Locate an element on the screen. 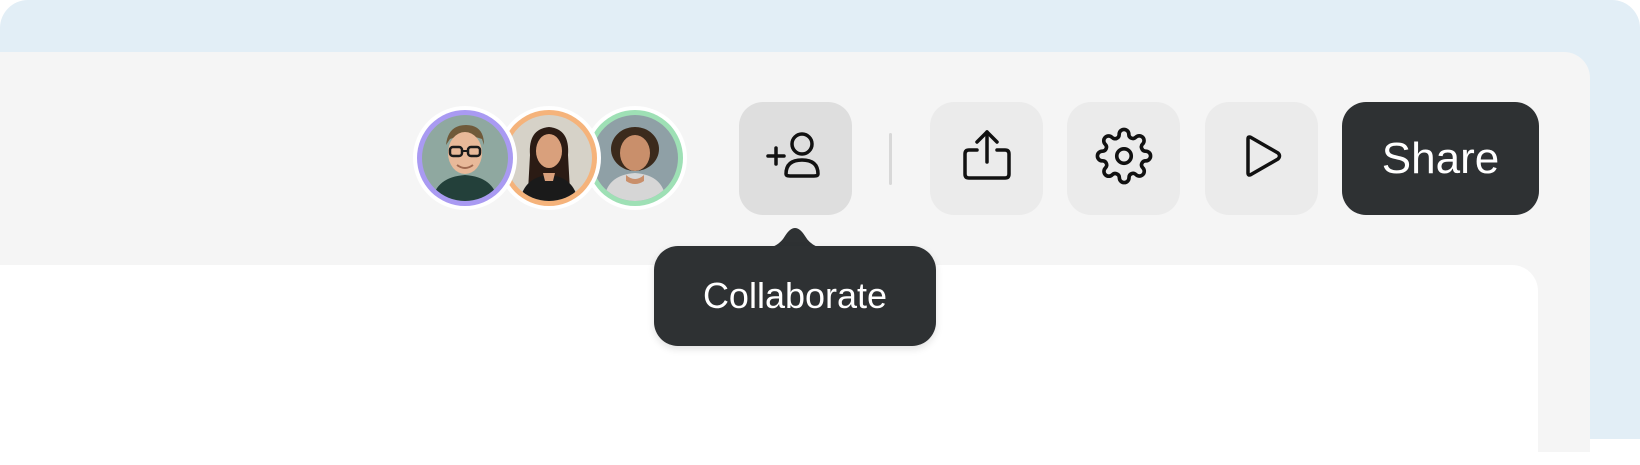 This screenshot has width=1640, height=465. play-icon is located at coordinates (1262, 158).